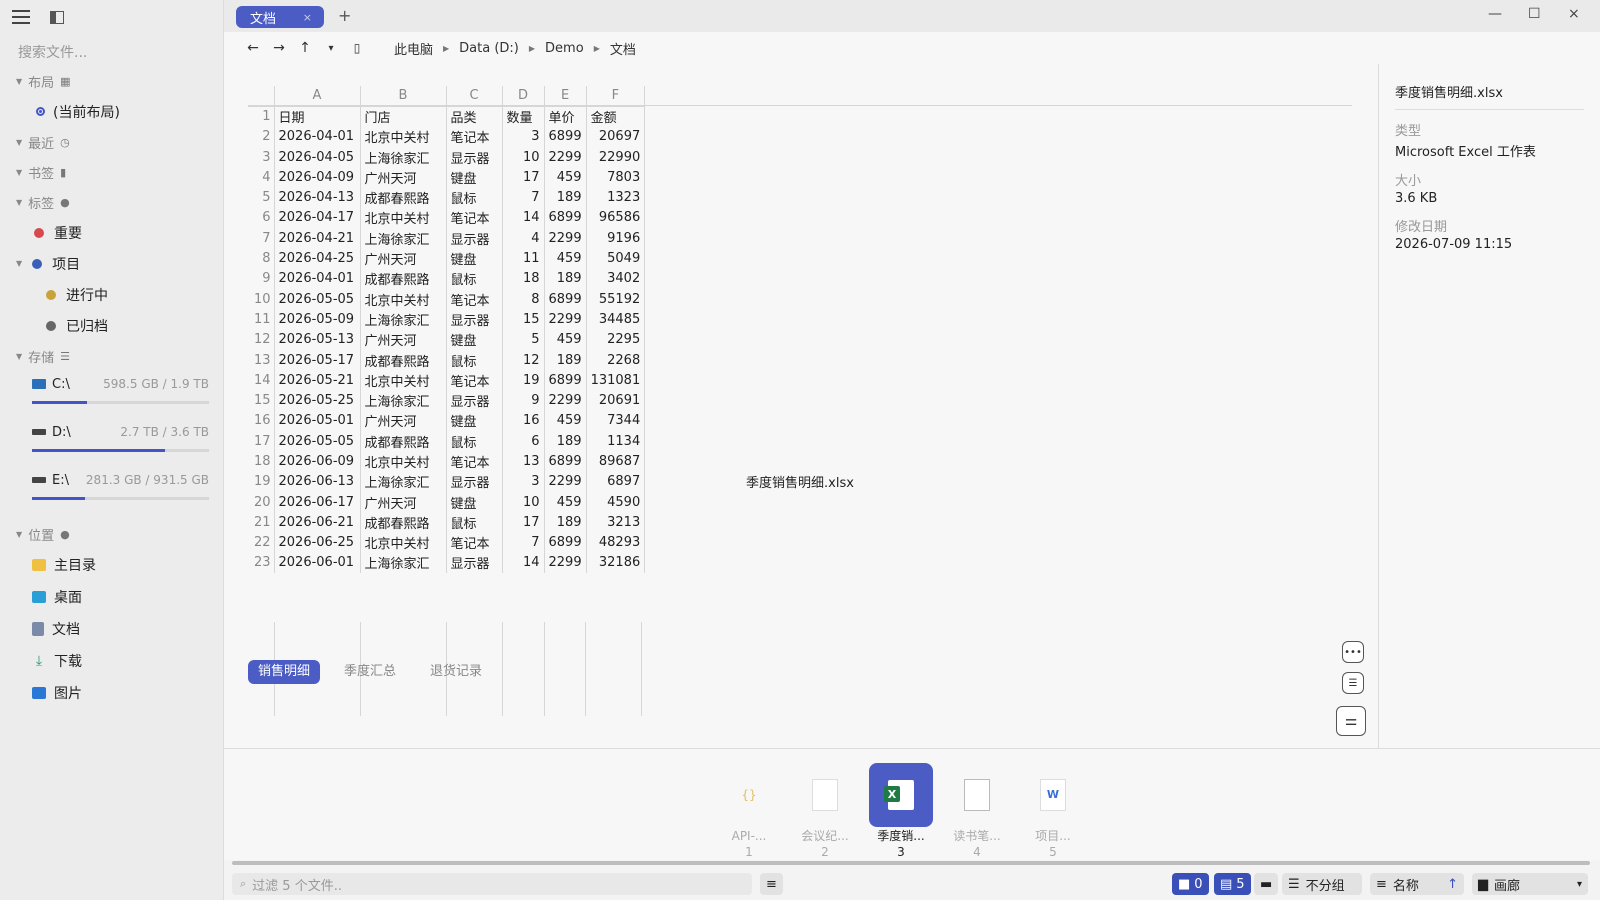 The image size is (1600, 900). Describe the element at coordinates (1353, 683) in the screenshot. I see `details-toggle-icon: ☰` at that location.